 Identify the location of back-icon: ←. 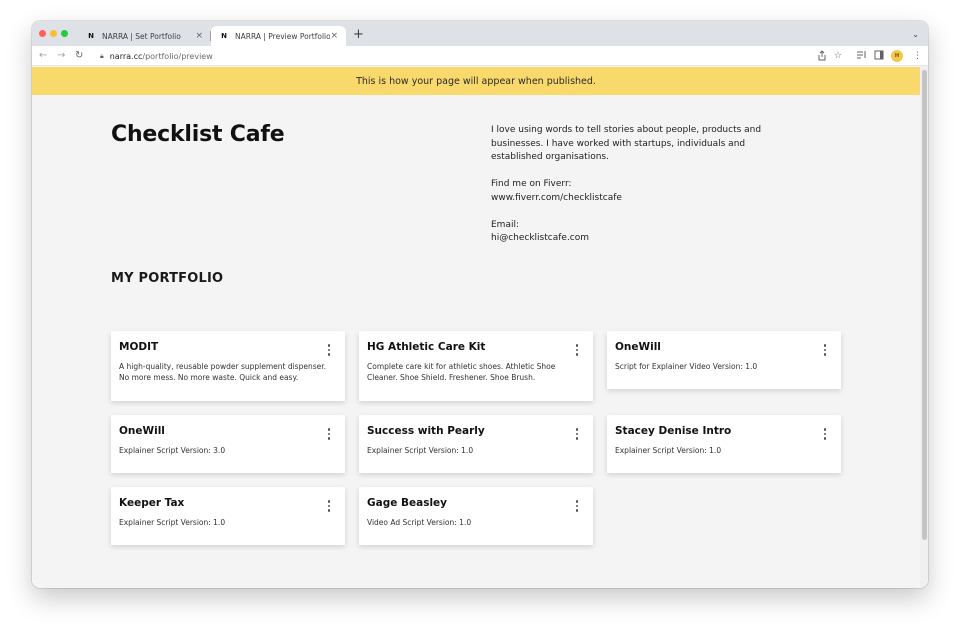
(43, 56).